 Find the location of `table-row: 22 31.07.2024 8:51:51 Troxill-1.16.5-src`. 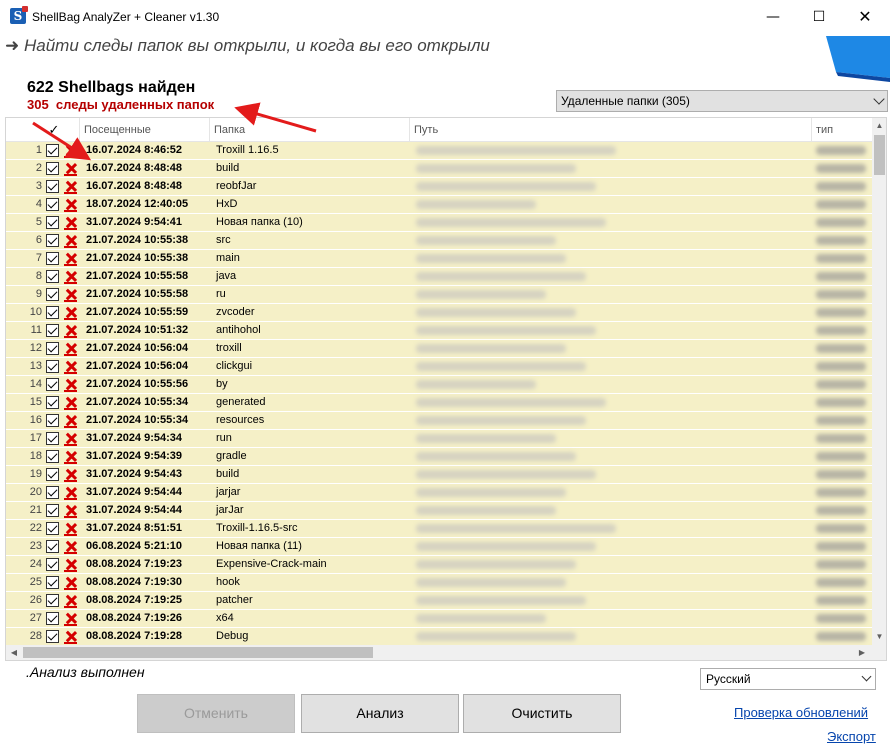

table-row: 22 31.07.2024 8:51:51 Troxill-1.16.5-src is located at coordinates (439, 529).